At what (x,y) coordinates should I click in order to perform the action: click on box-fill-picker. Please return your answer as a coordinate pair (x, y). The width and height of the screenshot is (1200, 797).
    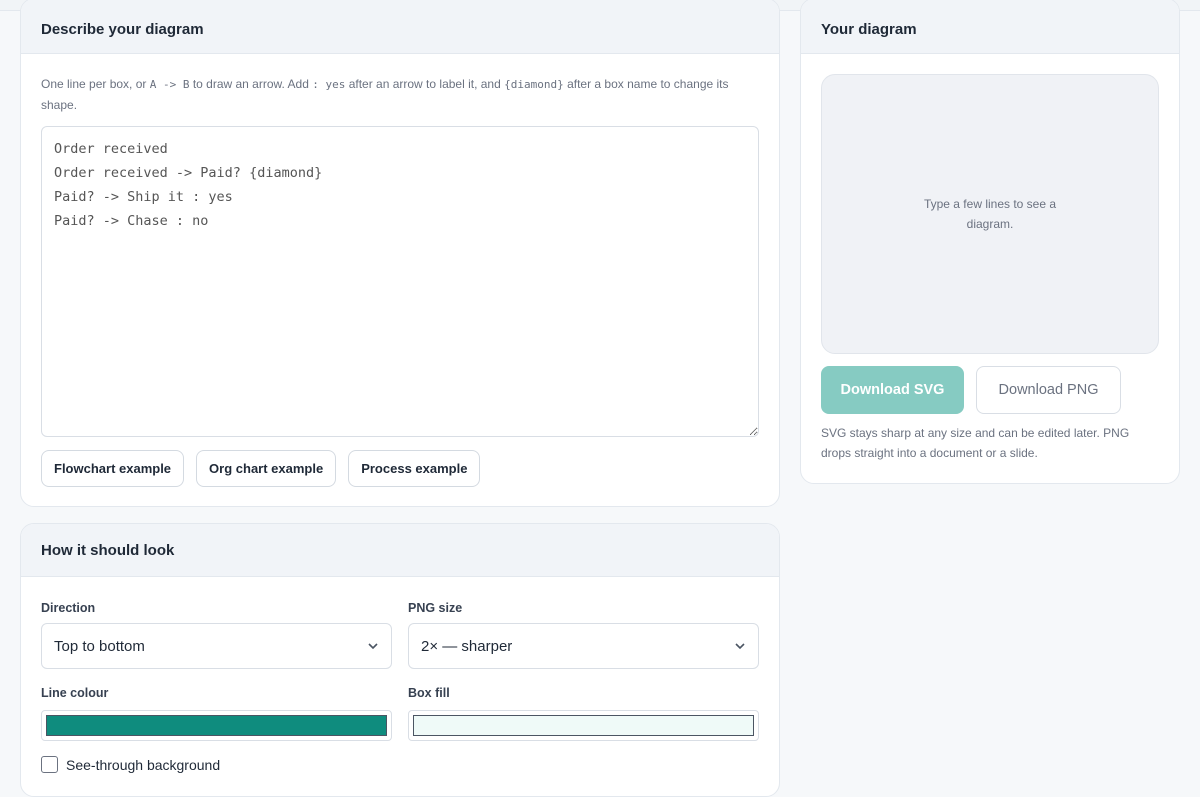
    Looking at the image, I should click on (583, 725).